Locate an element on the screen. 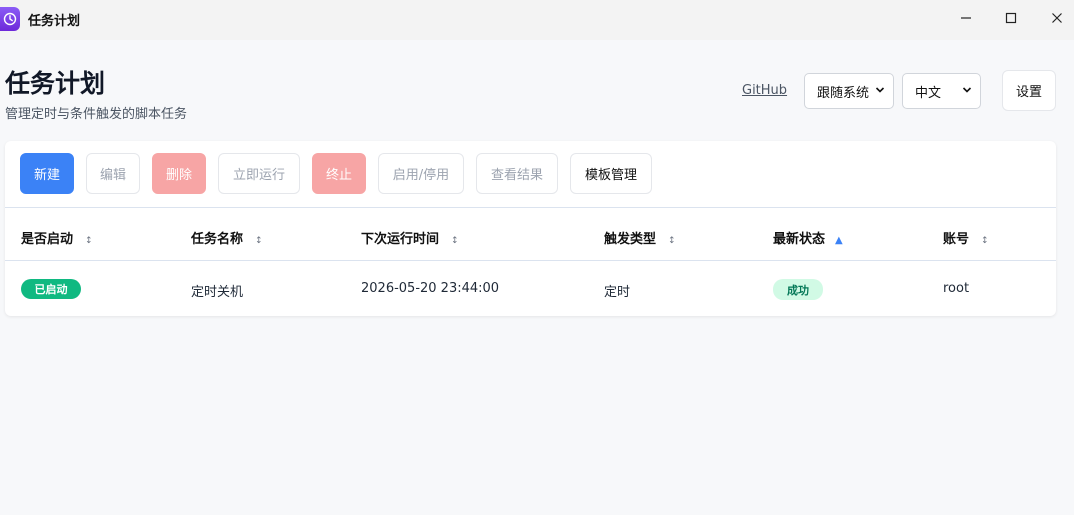  delete-button: 删除 is located at coordinates (179, 173).